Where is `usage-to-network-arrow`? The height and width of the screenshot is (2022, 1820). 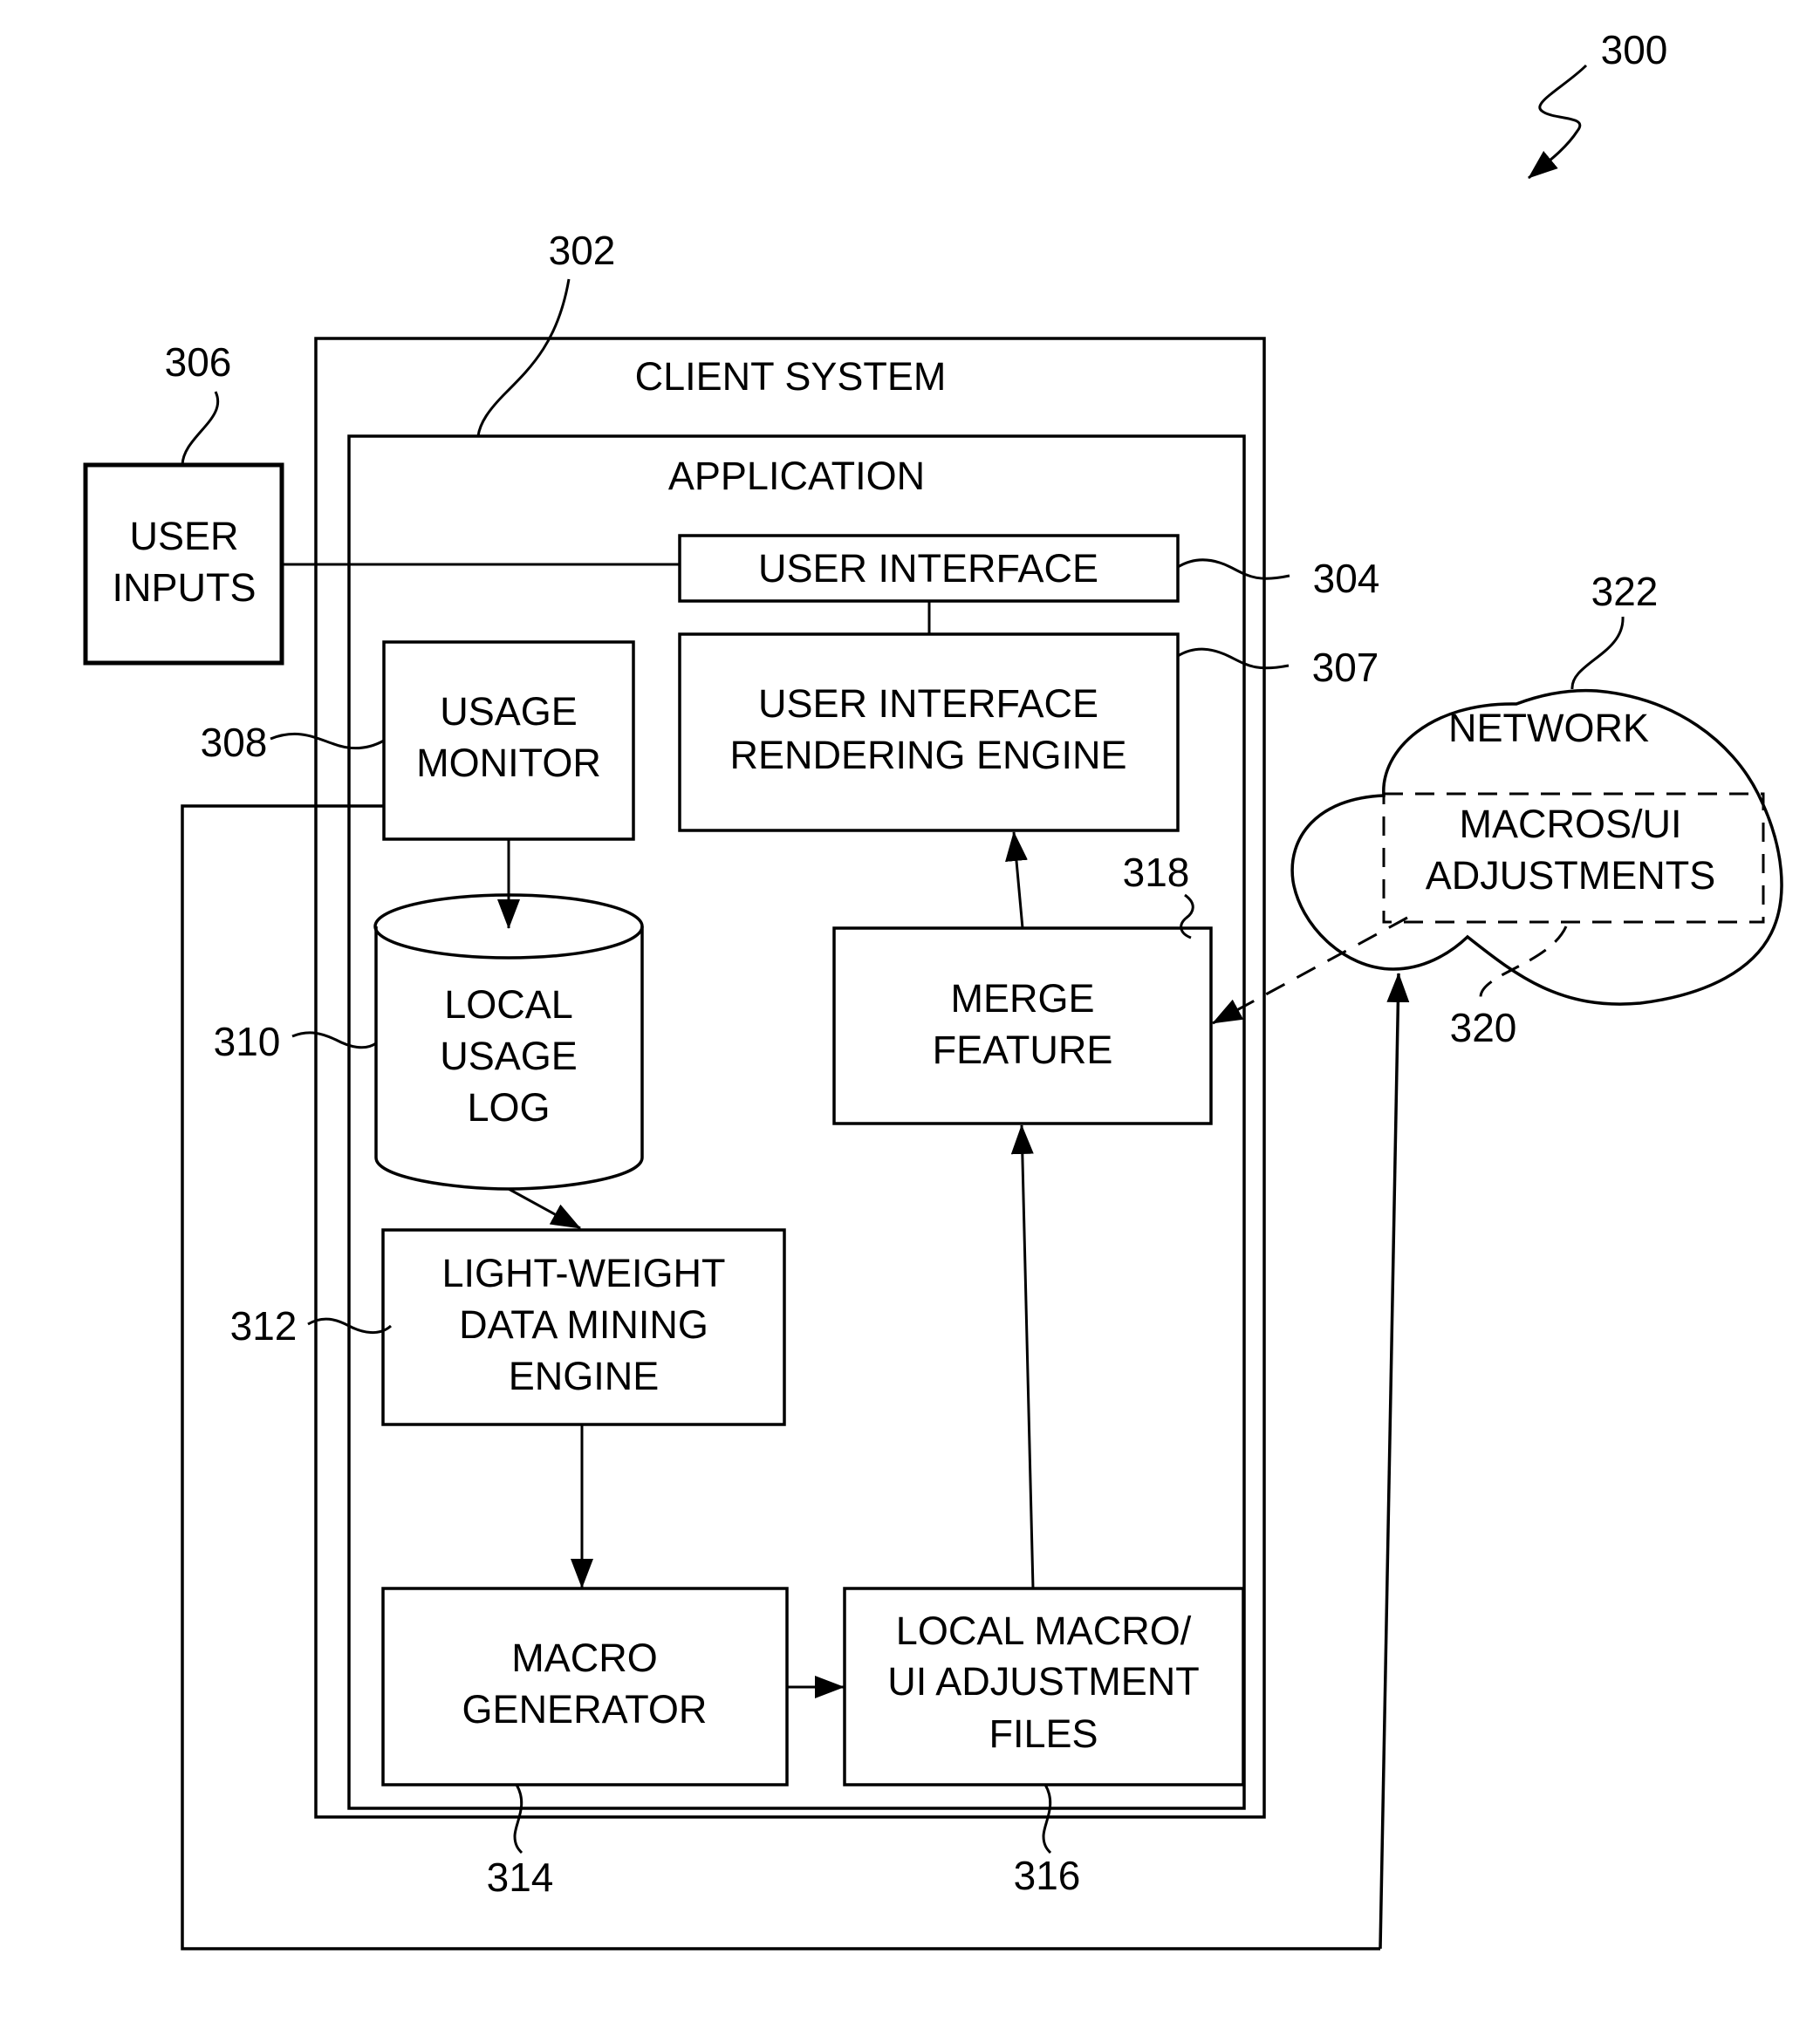 usage-to-network-arrow is located at coordinates (1394, 1461).